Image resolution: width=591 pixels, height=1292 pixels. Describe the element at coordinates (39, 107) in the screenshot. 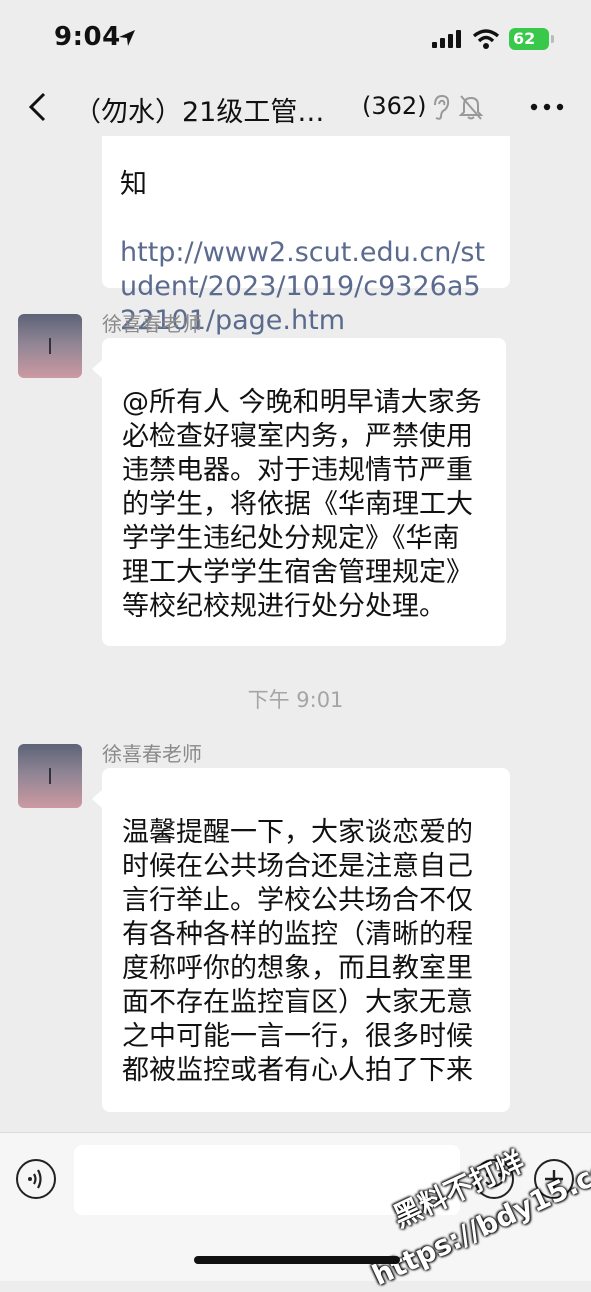

I see `back-chevron-icon` at that location.